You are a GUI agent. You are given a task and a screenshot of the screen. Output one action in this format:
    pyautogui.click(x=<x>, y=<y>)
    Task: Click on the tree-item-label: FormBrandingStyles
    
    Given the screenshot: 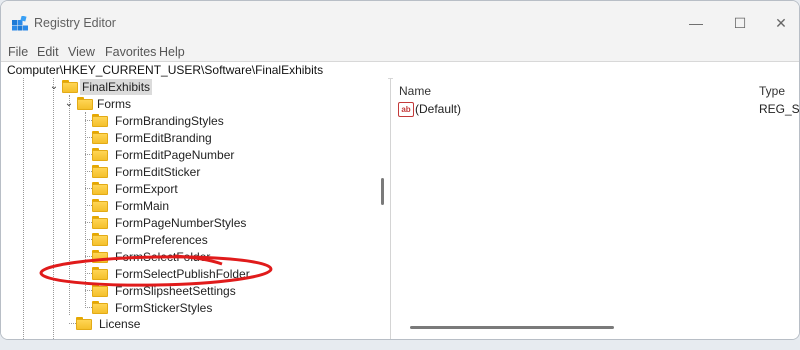 What is the action you would take?
    pyautogui.click(x=169, y=120)
    